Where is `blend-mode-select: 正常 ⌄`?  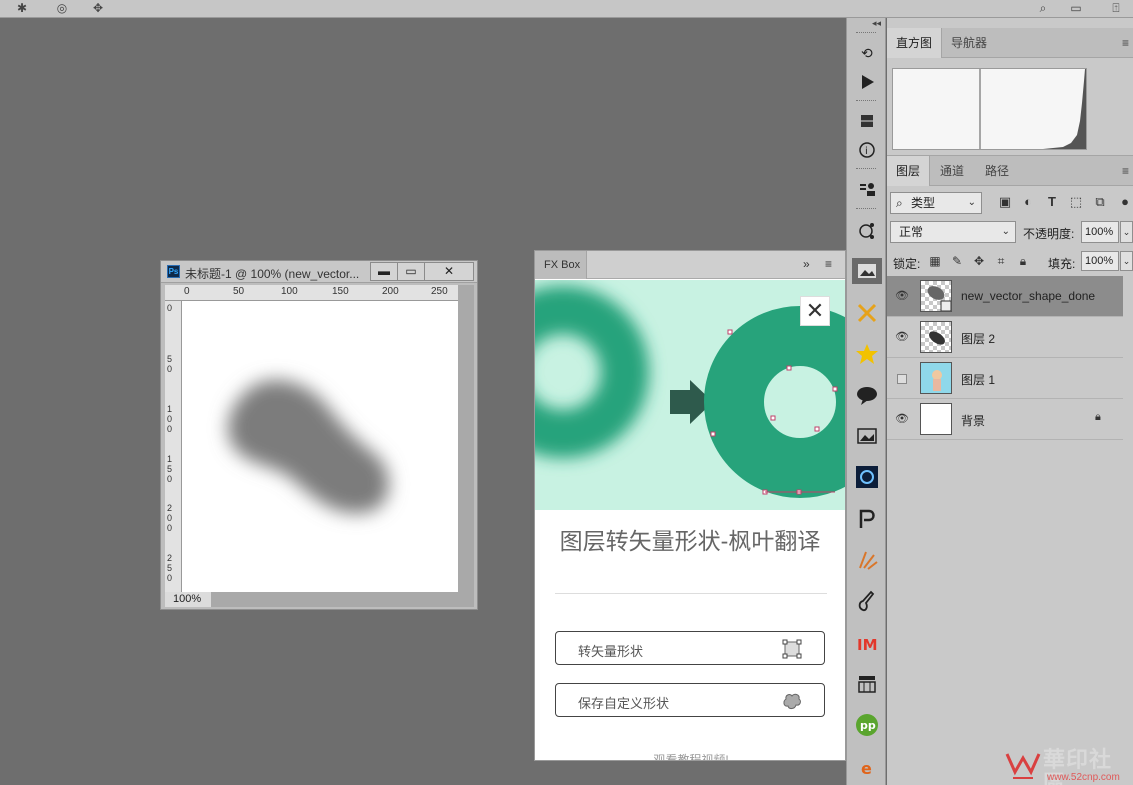 blend-mode-select: 正常 ⌄ is located at coordinates (953, 232).